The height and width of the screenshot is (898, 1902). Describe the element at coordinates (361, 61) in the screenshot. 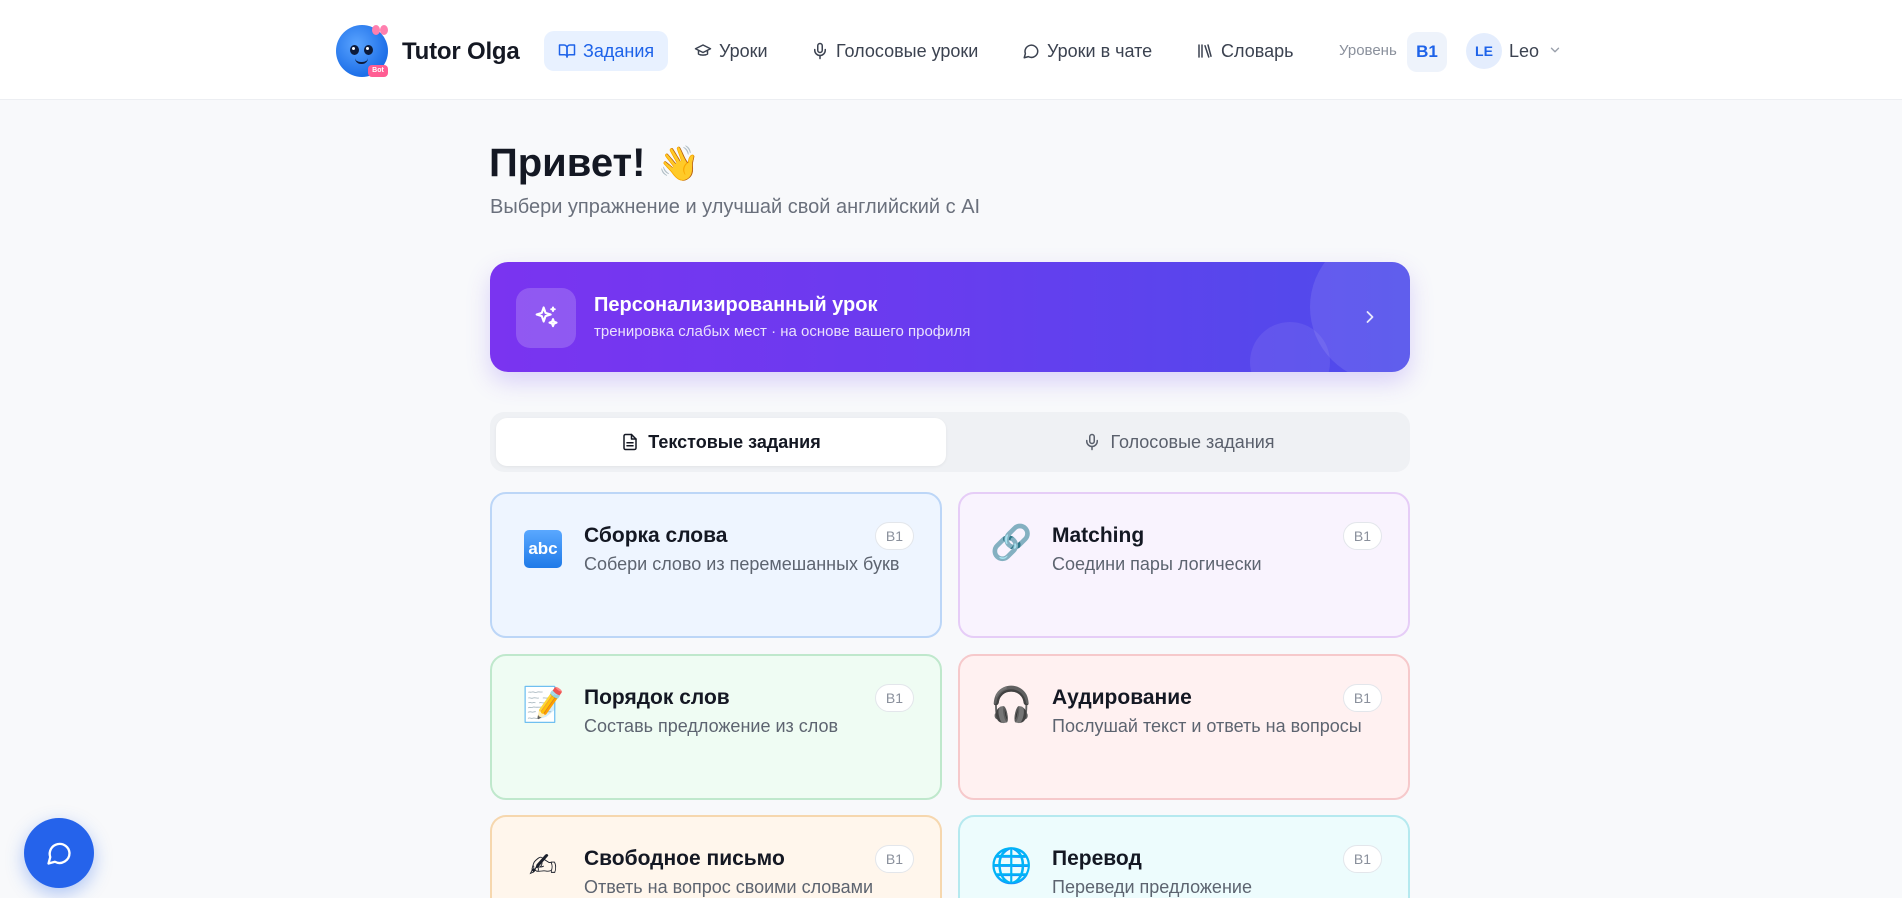

I see `logo-mouth` at that location.